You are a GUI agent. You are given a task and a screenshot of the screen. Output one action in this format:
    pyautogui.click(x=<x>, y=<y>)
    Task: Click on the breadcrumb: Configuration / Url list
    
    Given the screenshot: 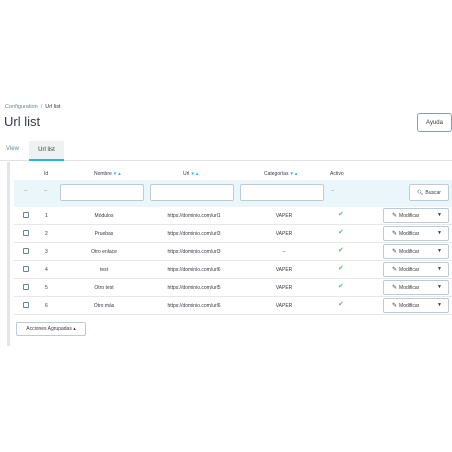 What is the action you would take?
    pyautogui.click(x=33, y=107)
    